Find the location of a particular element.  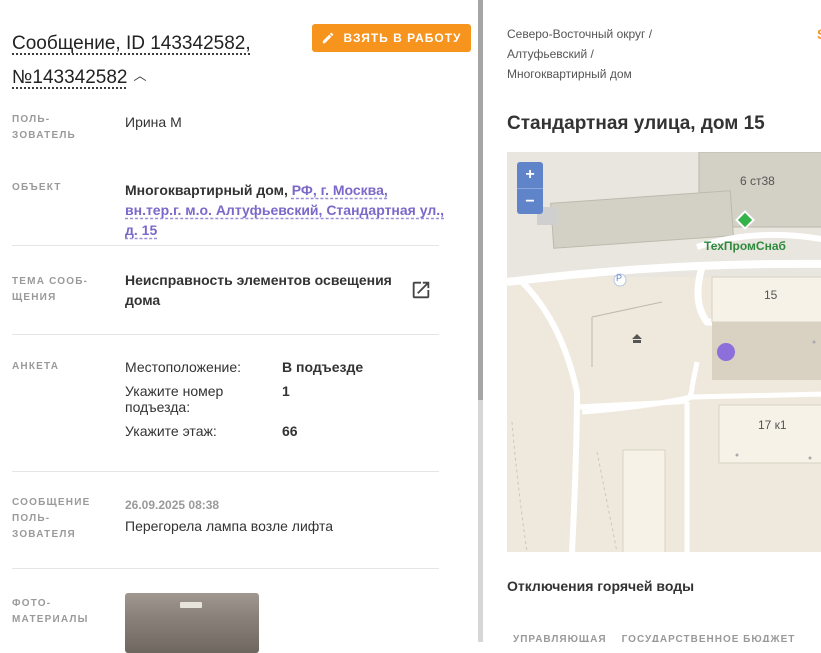

hot-water-section-title: Отключения горячей воды is located at coordinates (601, 586).